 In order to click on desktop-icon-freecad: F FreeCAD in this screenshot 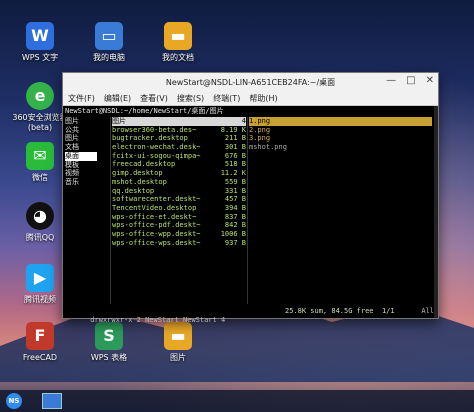, I will do `click(40, 342)`.